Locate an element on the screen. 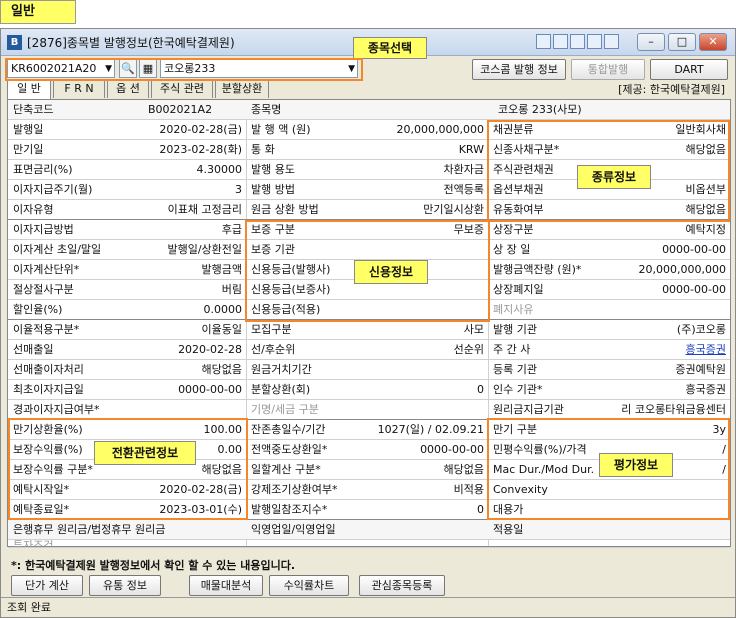 The image size is (736, 618). field-label: 신종사채구분* is located at coordinates (526, 149).